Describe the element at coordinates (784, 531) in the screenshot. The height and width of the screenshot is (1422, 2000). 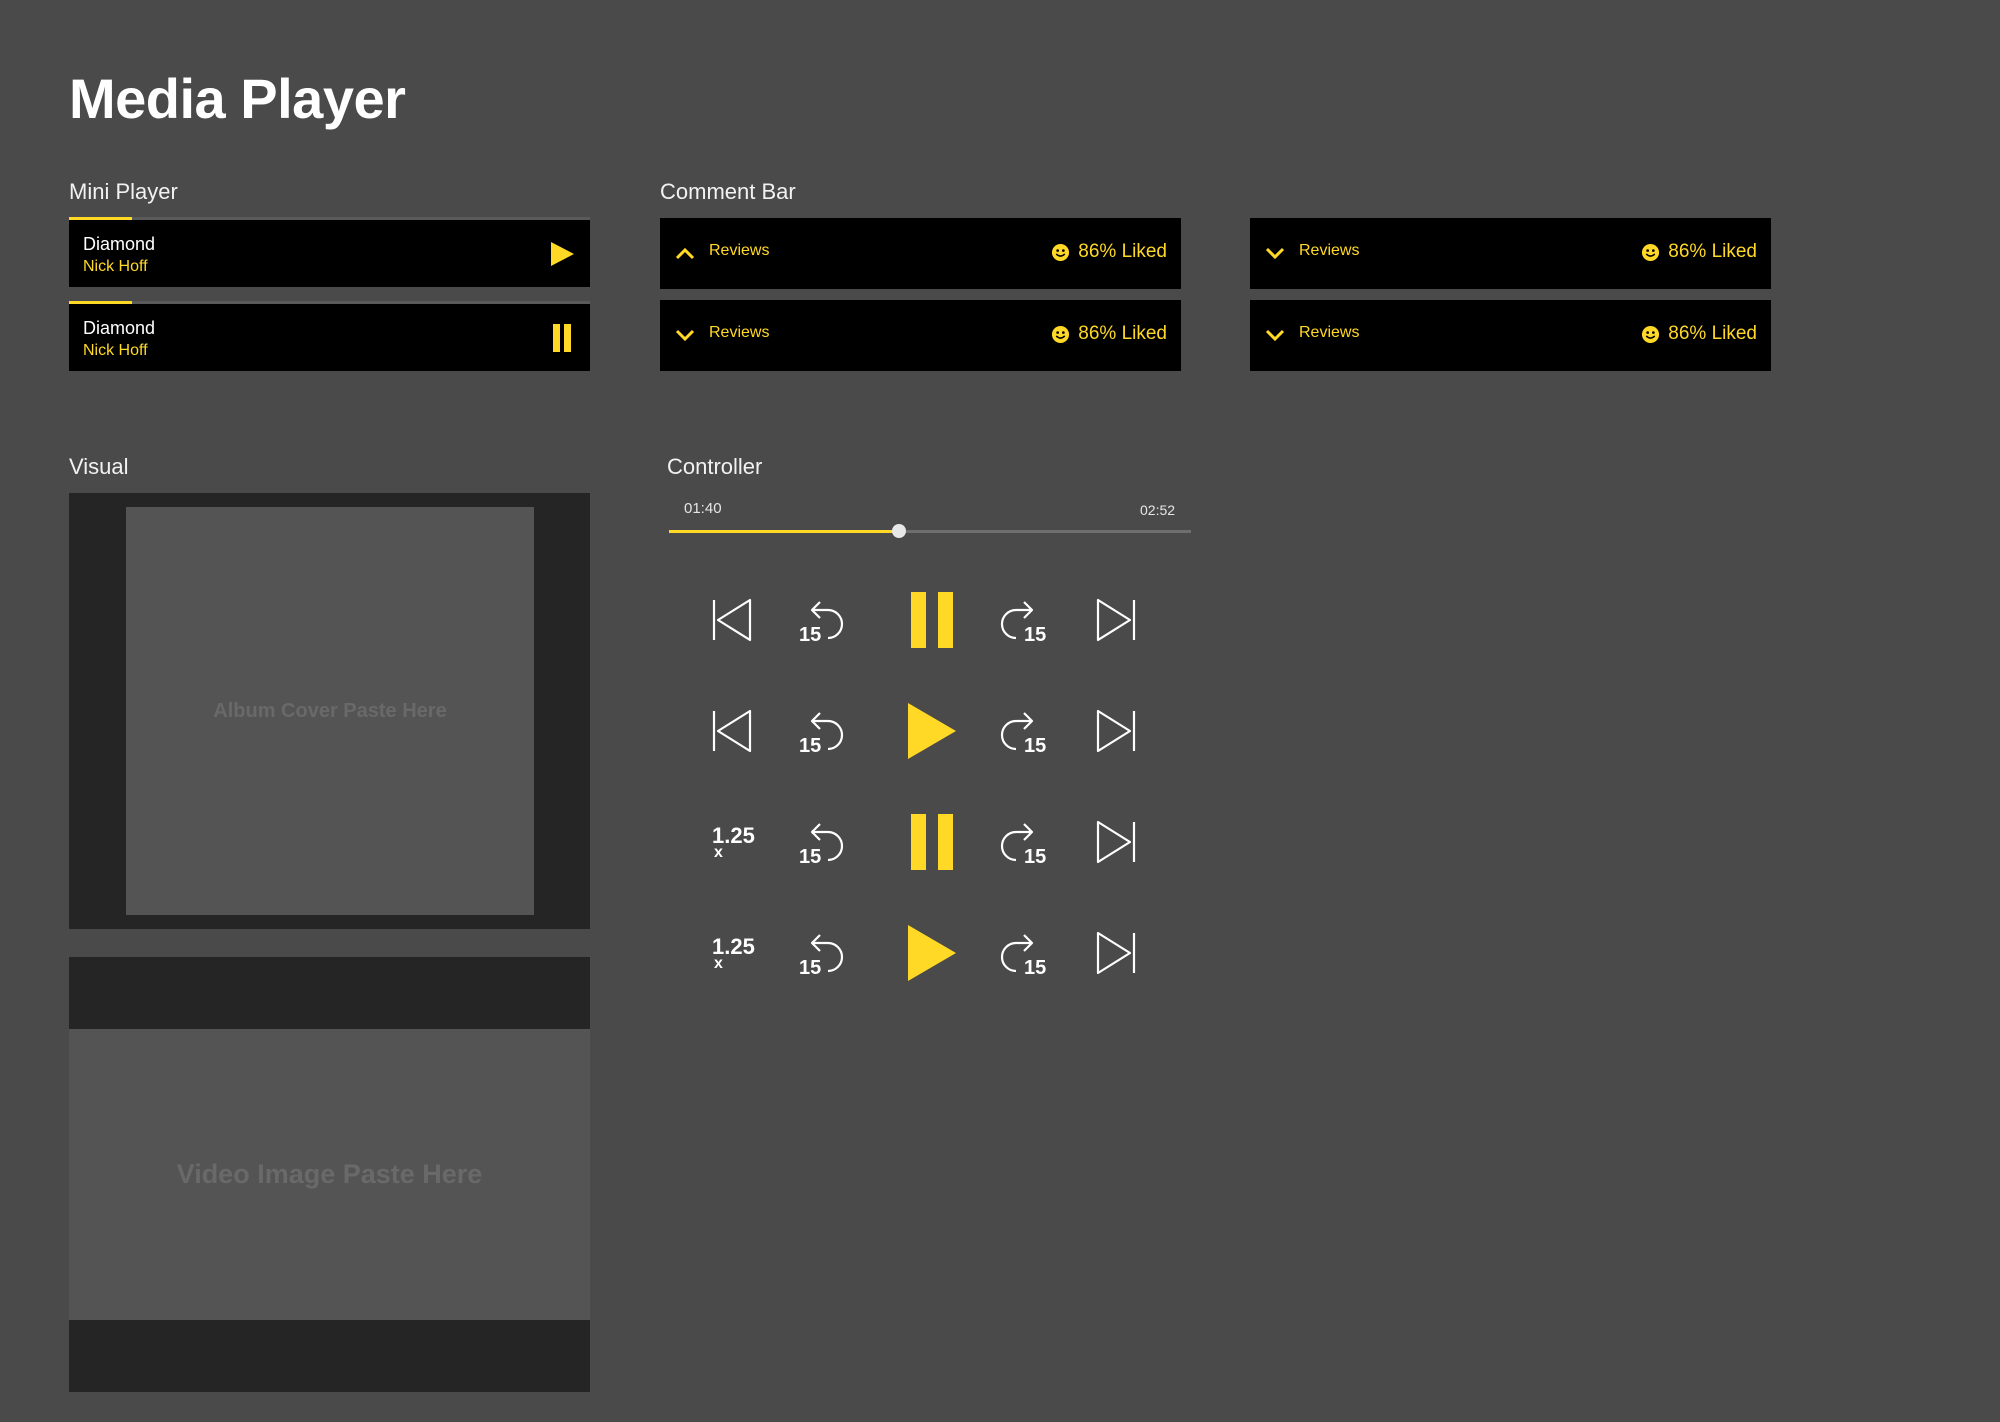
I see `seek-bar-fill` at that location.